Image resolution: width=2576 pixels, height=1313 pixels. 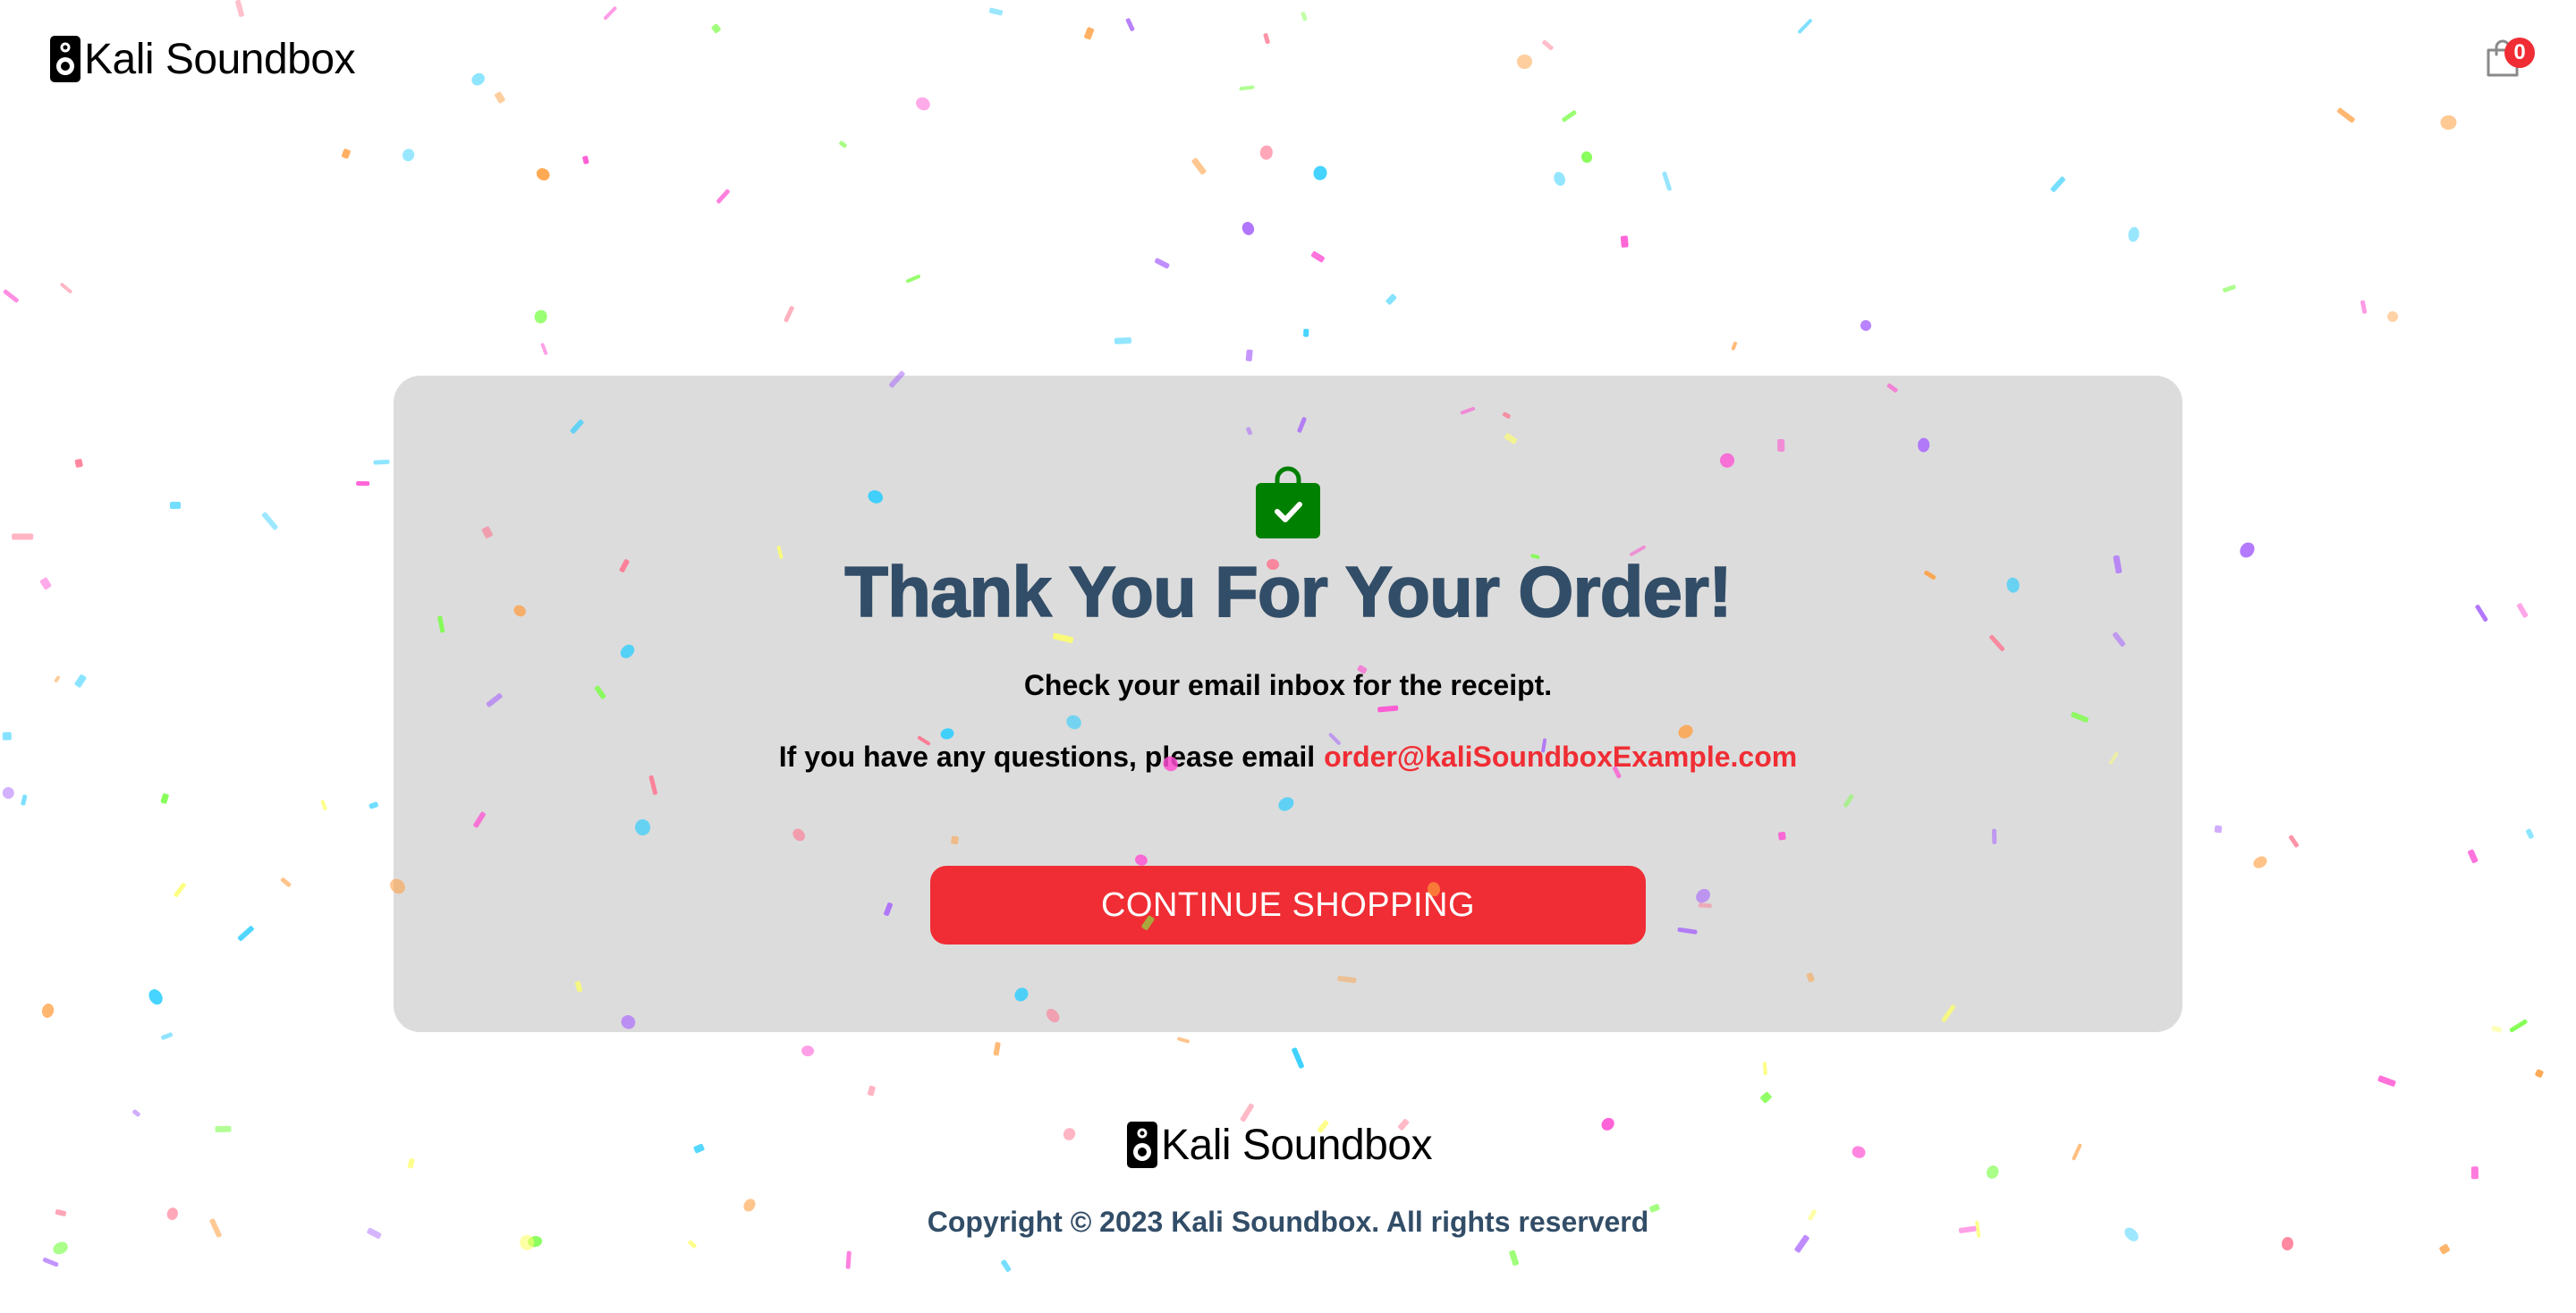 What do you see at coordinates (1288, 591) in the screenshot?
I see `success-title: Thank You For Your Order!` at bounding box center [1288, 591].